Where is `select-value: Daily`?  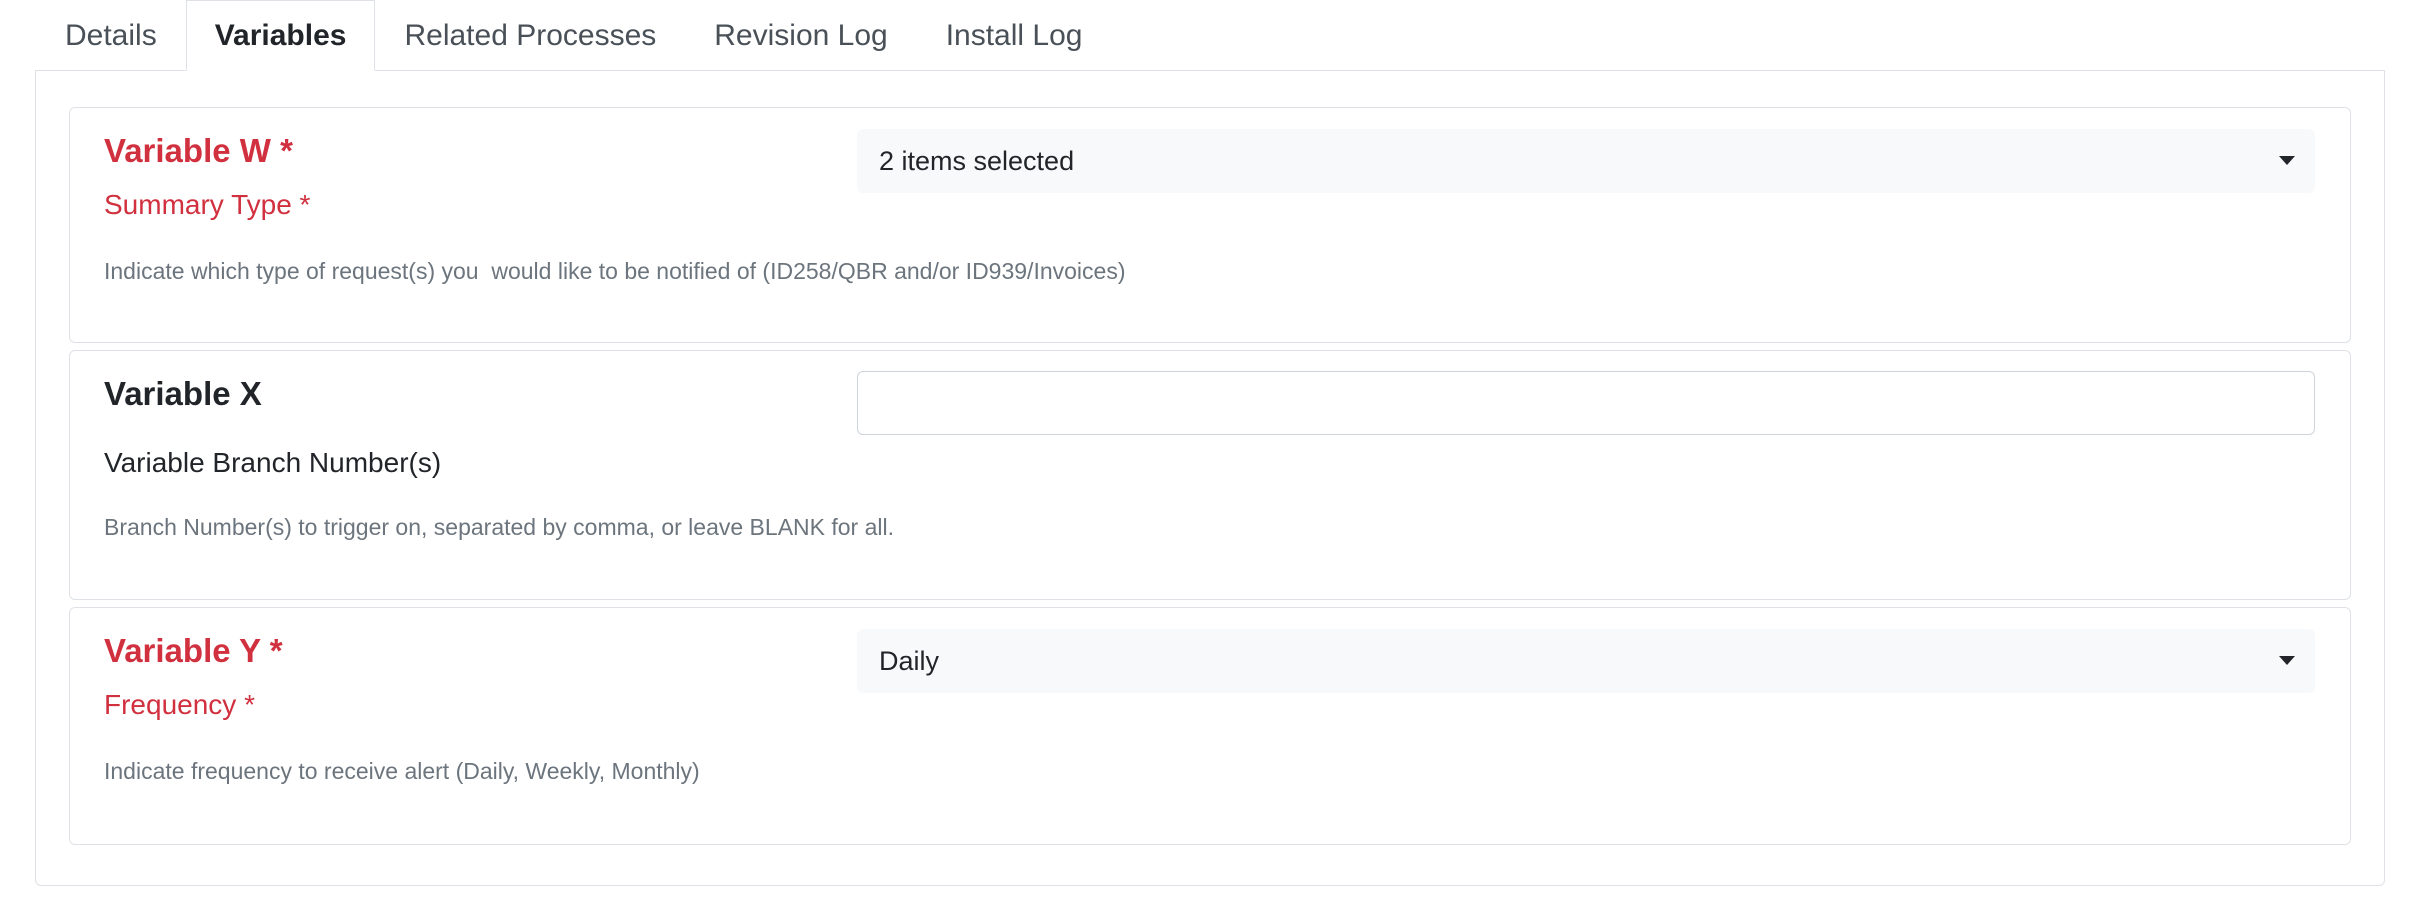
select-value: Daily is located at coordinates (909, 660).